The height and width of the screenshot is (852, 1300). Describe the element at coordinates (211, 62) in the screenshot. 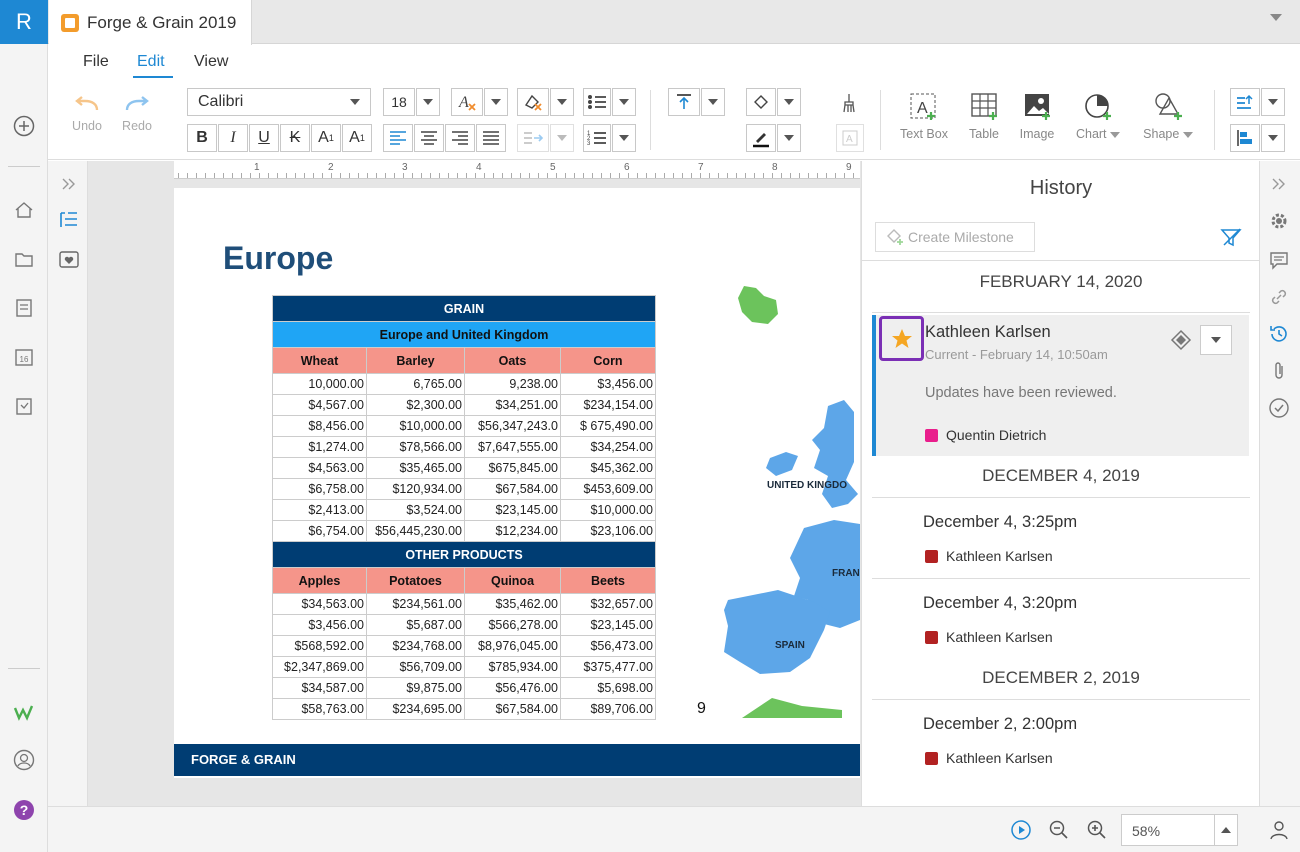

I see `menu-view: View` at that location.